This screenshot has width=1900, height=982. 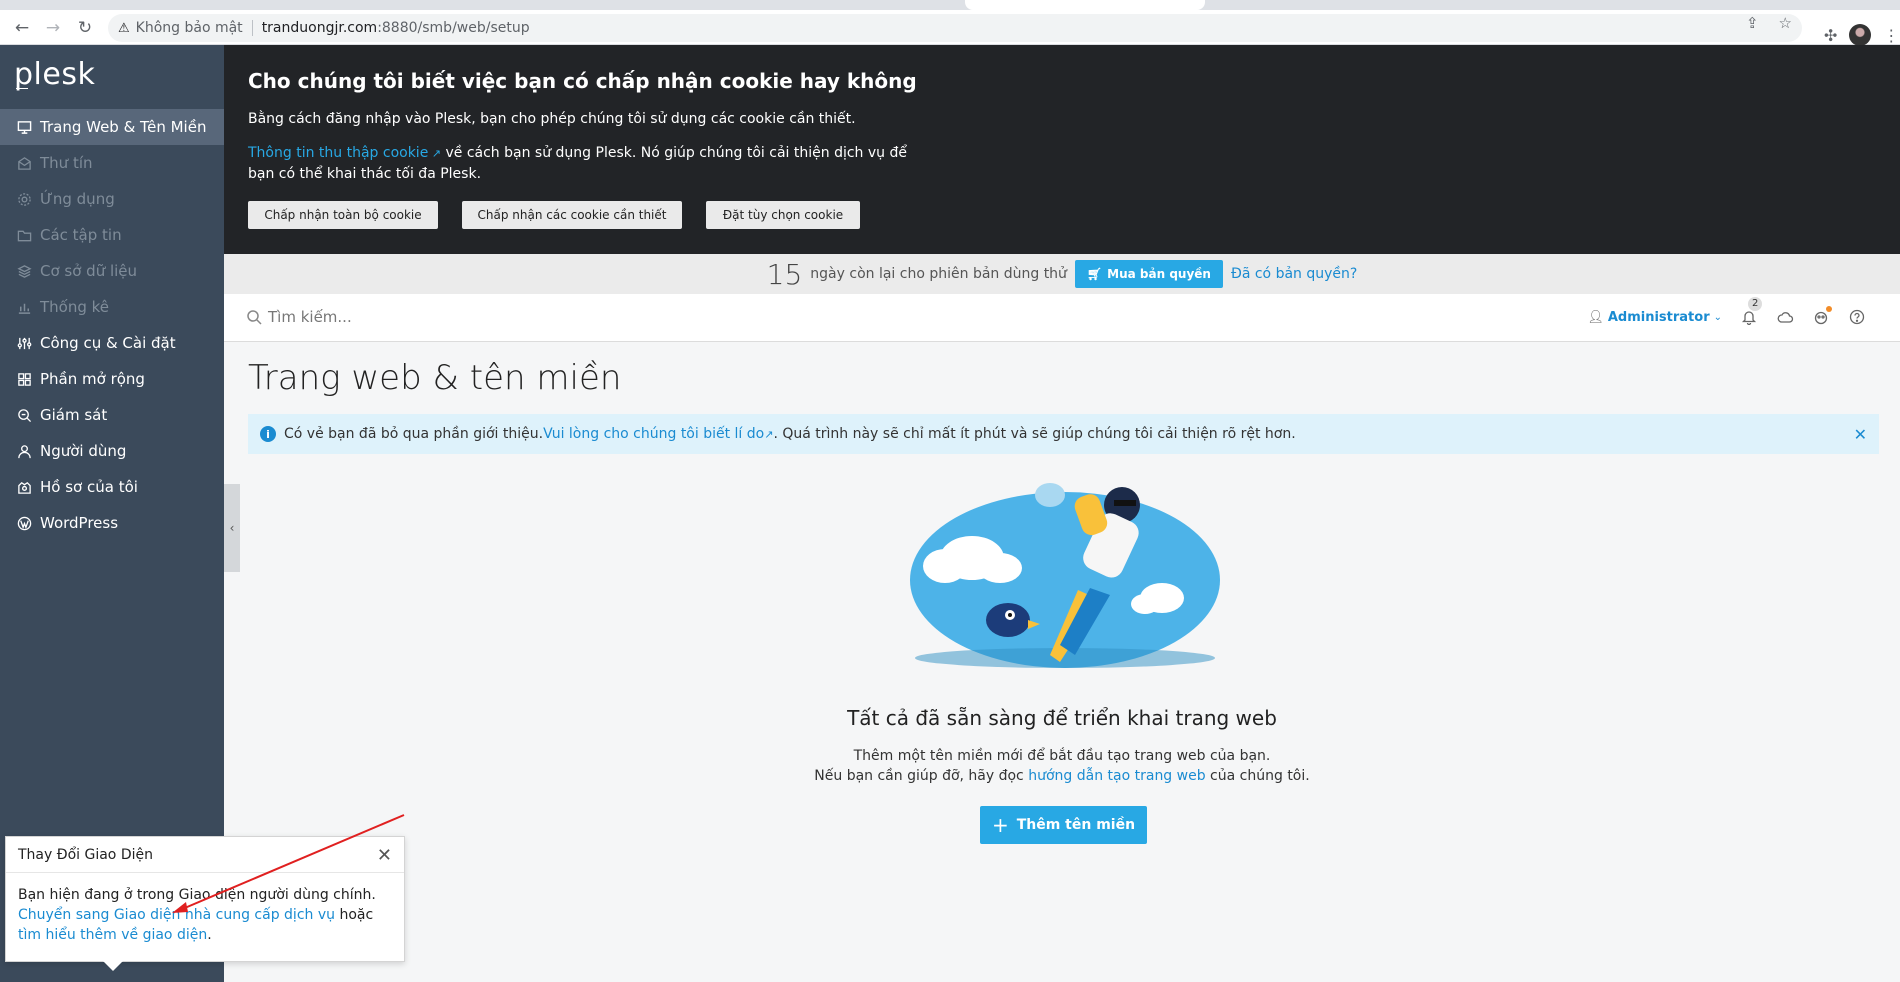 I want to click on sidebar-collapse-handle: ‹, so click(x=232, y=528).